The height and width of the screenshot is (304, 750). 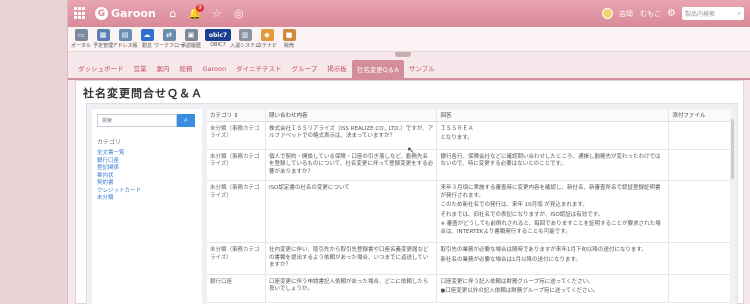 I want to click on globe-icon: ◎, so click(x=239, y=14).